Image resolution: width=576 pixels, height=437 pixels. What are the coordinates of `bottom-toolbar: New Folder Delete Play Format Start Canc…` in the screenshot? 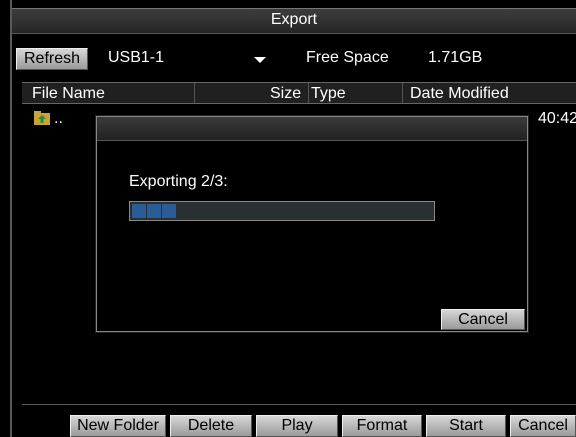 It's located at (294, 424).